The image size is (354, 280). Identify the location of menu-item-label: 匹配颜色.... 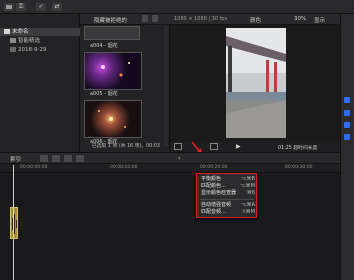
(213, 186).